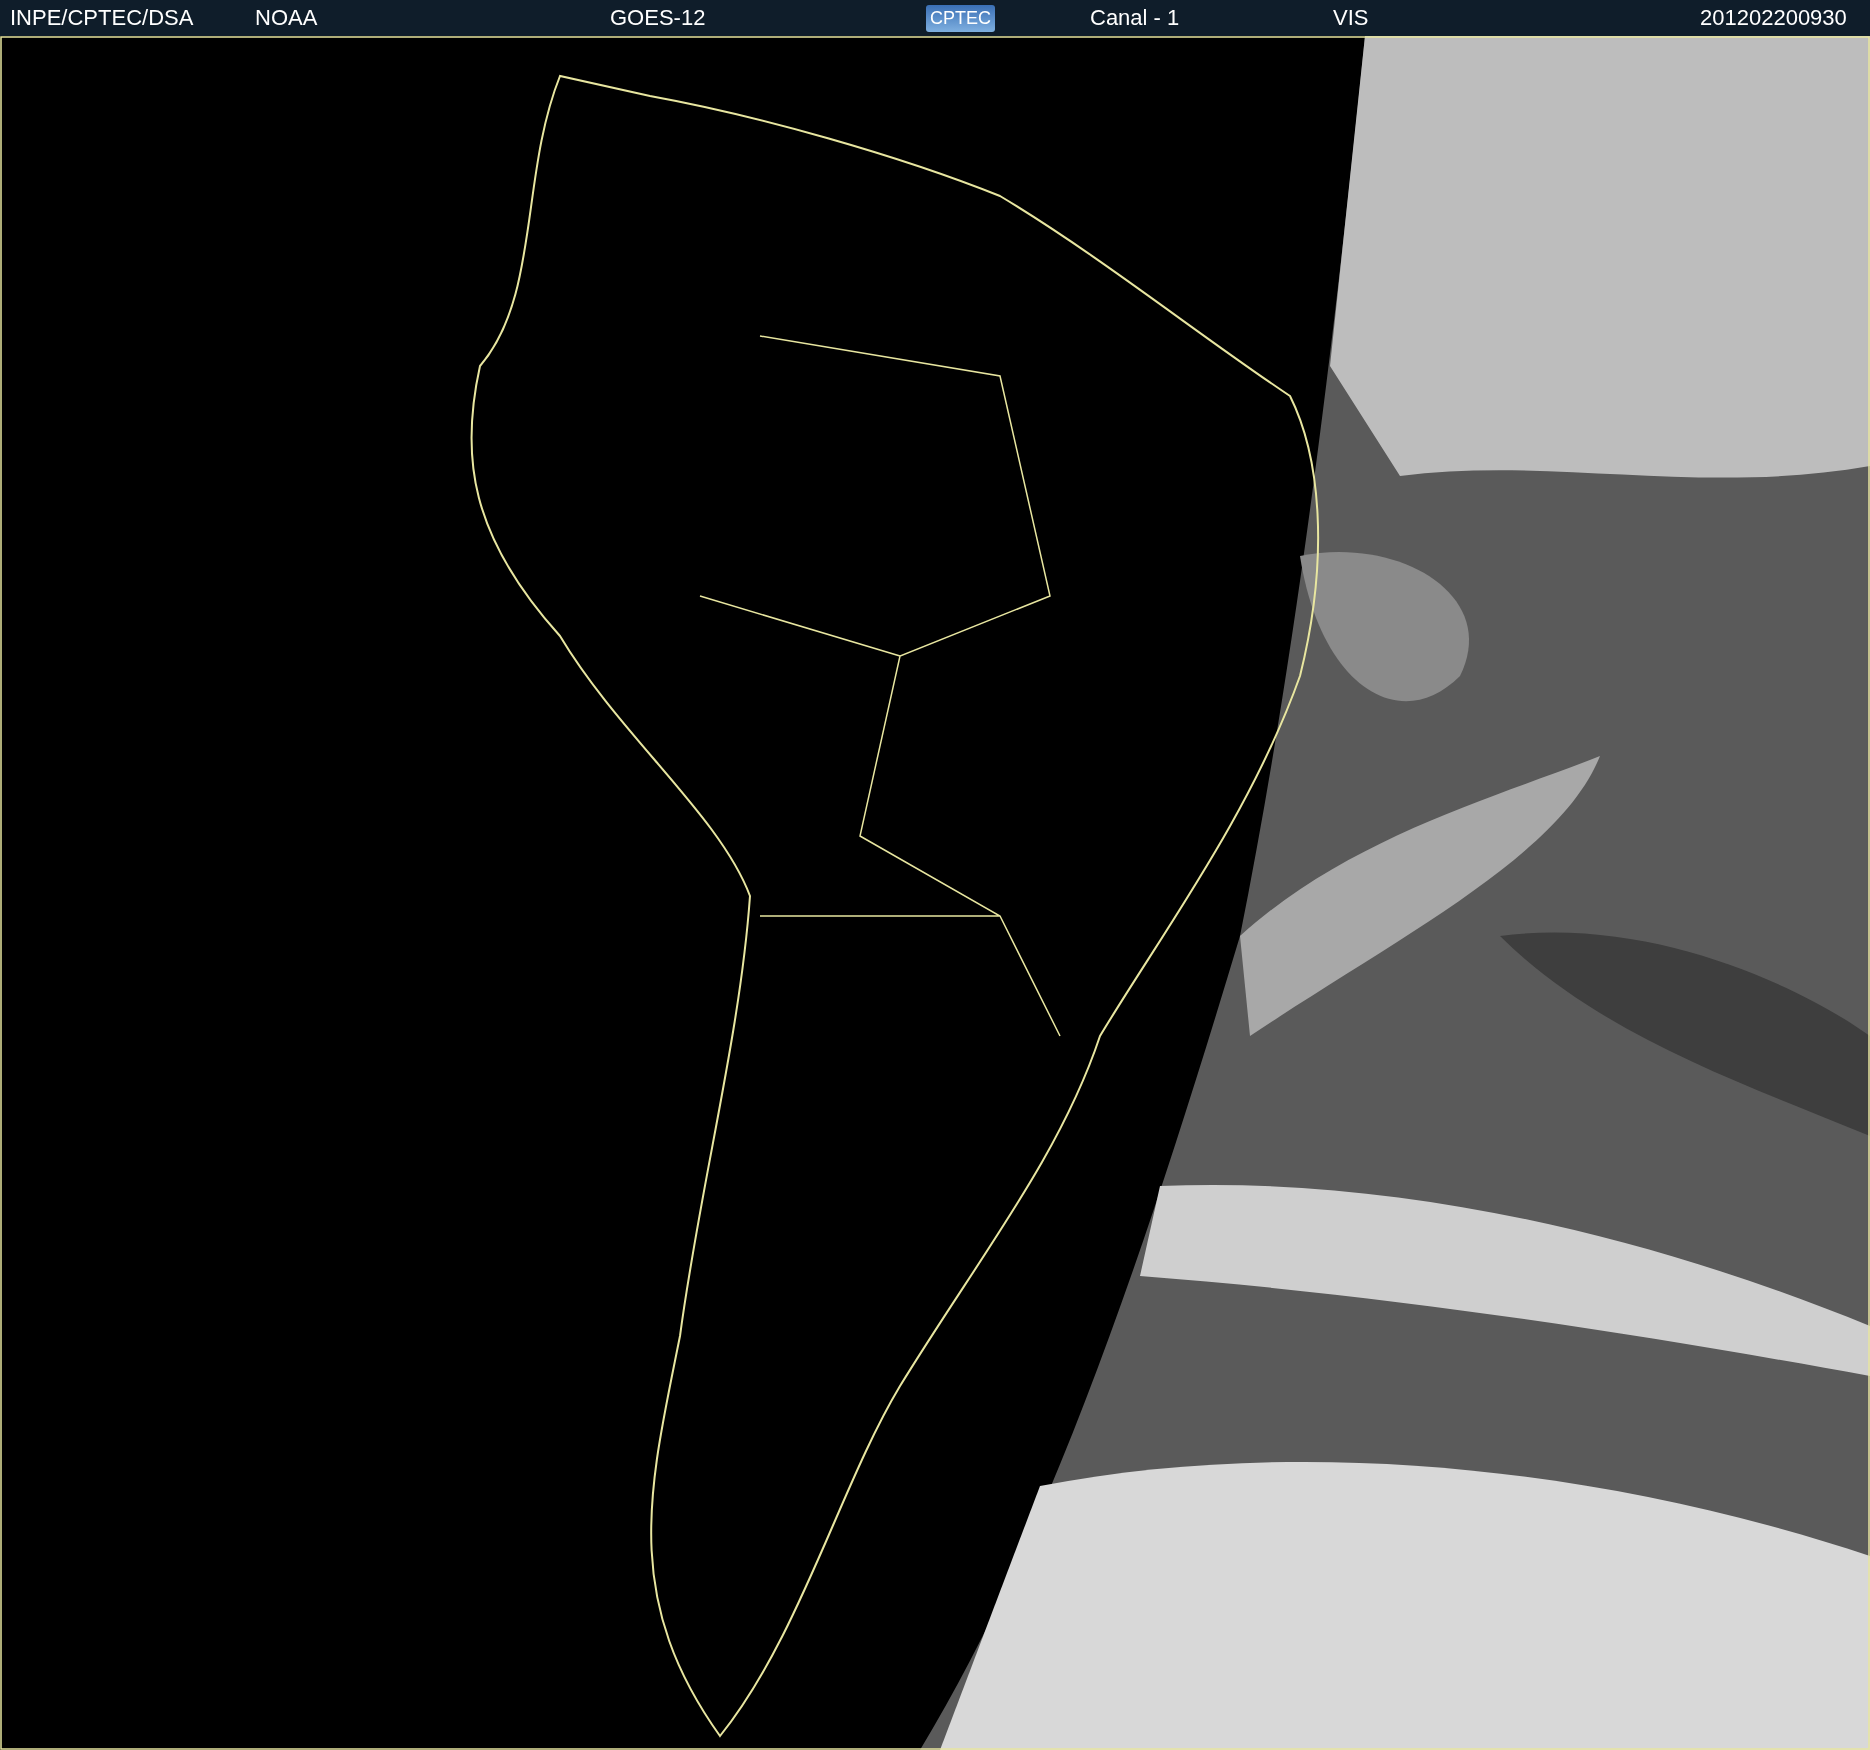 This screenshot has height=1750, width=1870. Describe the element at coordinates (1135, 18) in the screenshot. I see `channel-label: Canal - 1` at that location.